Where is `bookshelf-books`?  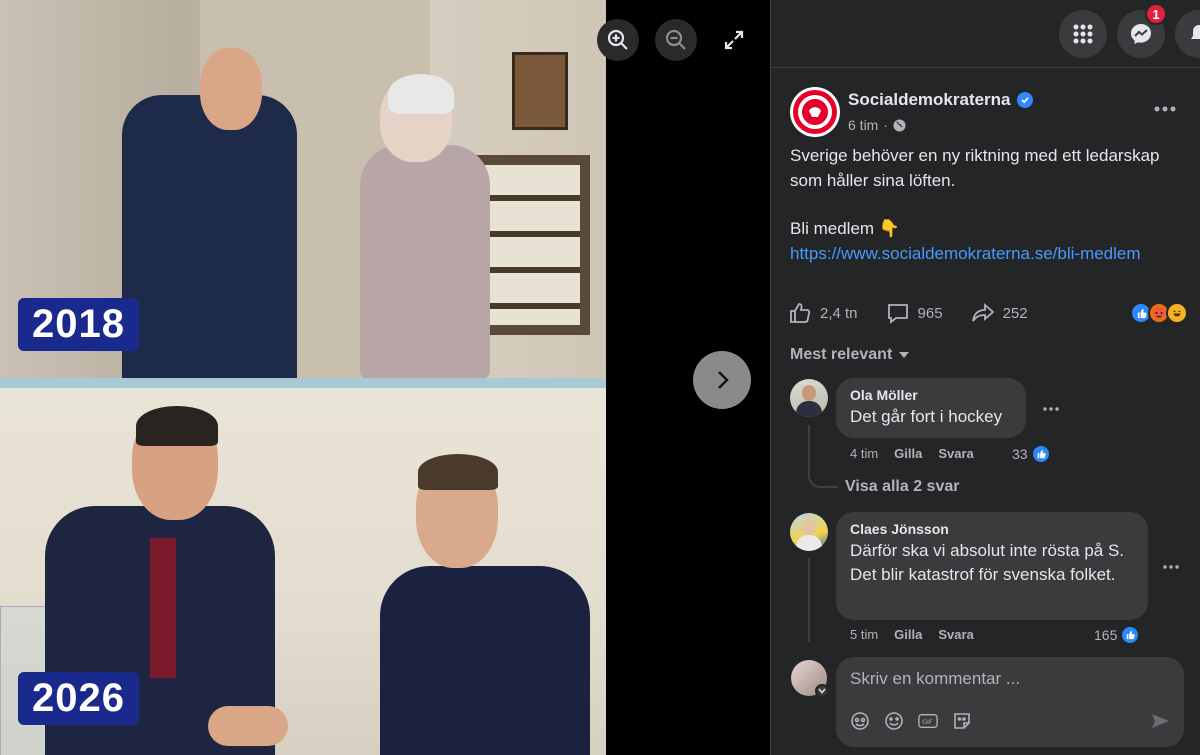
bookshelf-books is located at coordinates (532, 245).